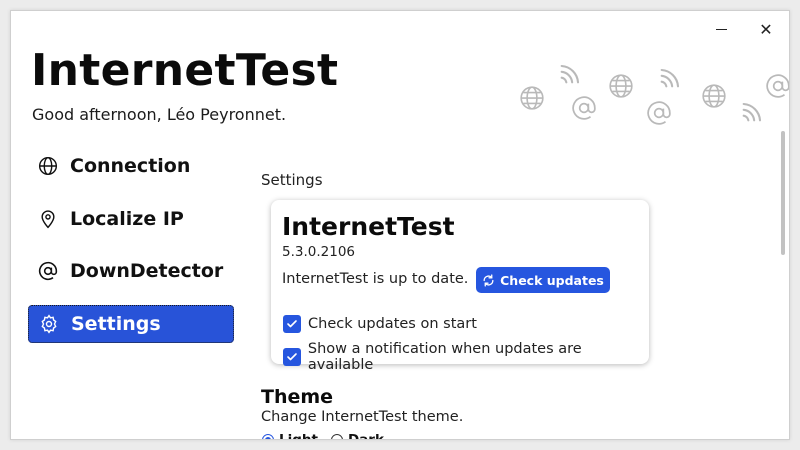  I want to click on theme-options: Light Dark, so click(327, 435).